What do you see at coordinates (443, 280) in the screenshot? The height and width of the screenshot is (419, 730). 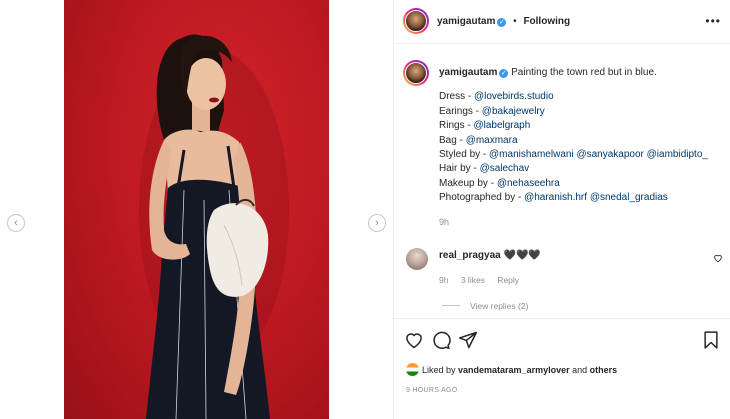 I see `comment-time: 9h` at bounding box center [443, 280].